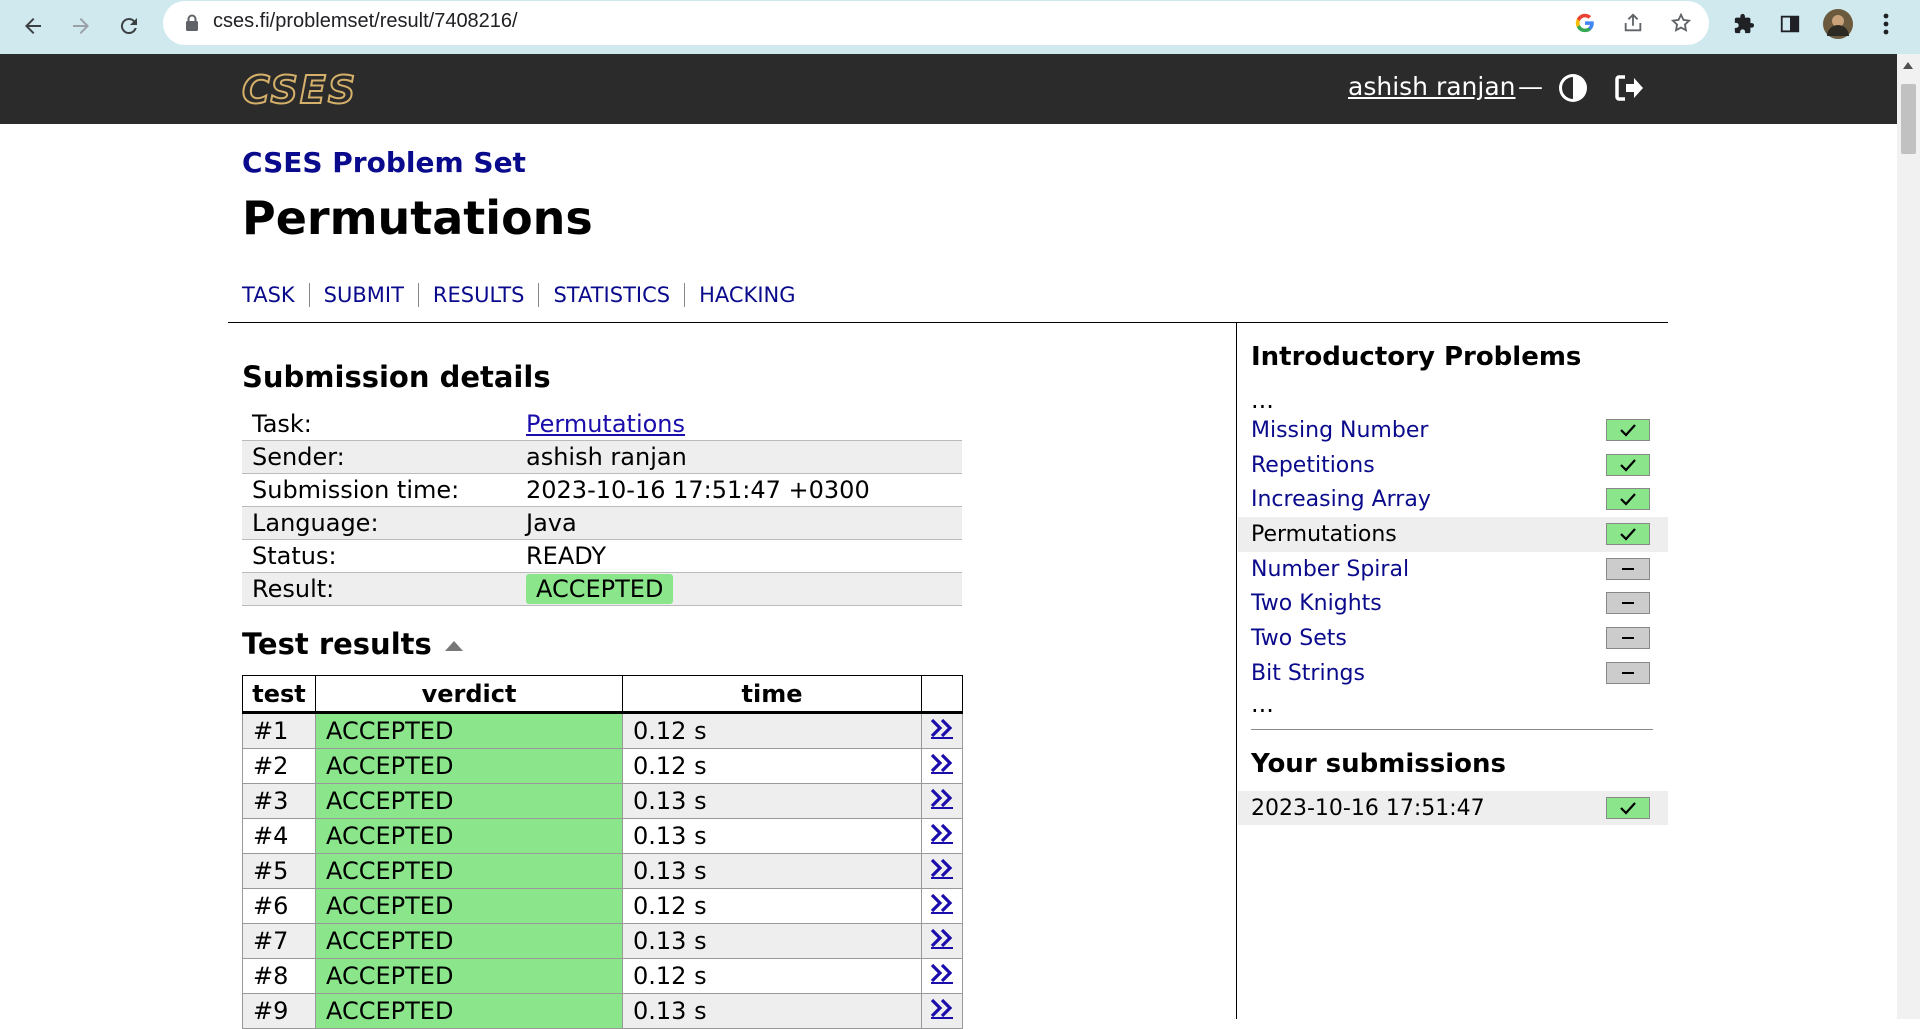 This screenshot has width=1920, height=1029. I want to click on problem-label: Repetitions, so click(1313, 465).